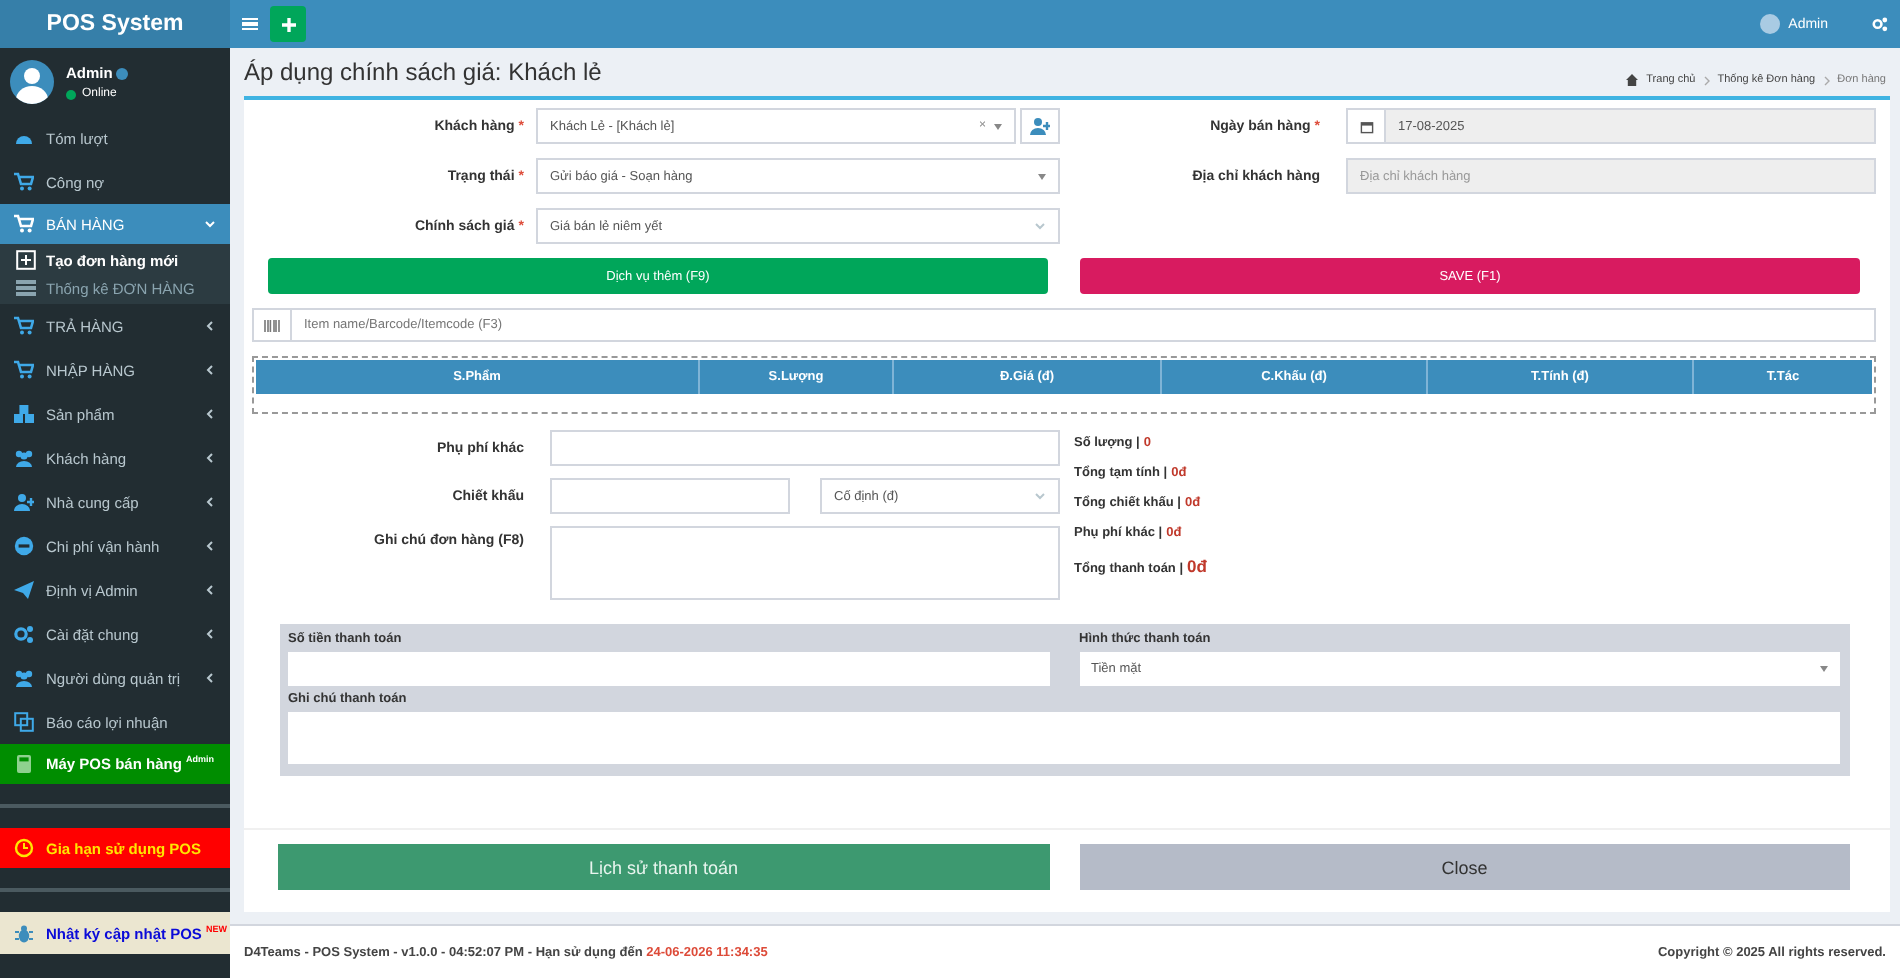 The width and height of the screenshot is (1900, 978). What do you see at coordinates (24, 933) in the screenshot?
I see `bug-icon` at bounding box center [24, 933].